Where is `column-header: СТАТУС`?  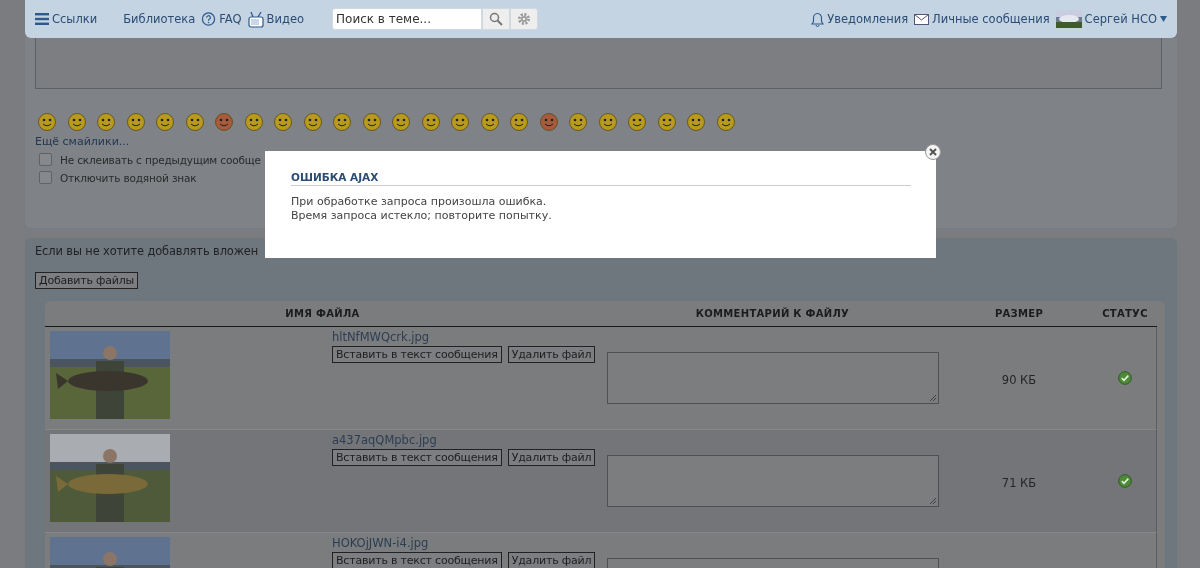
column-header: СТАТУС is located at coordinates (1125, 313).